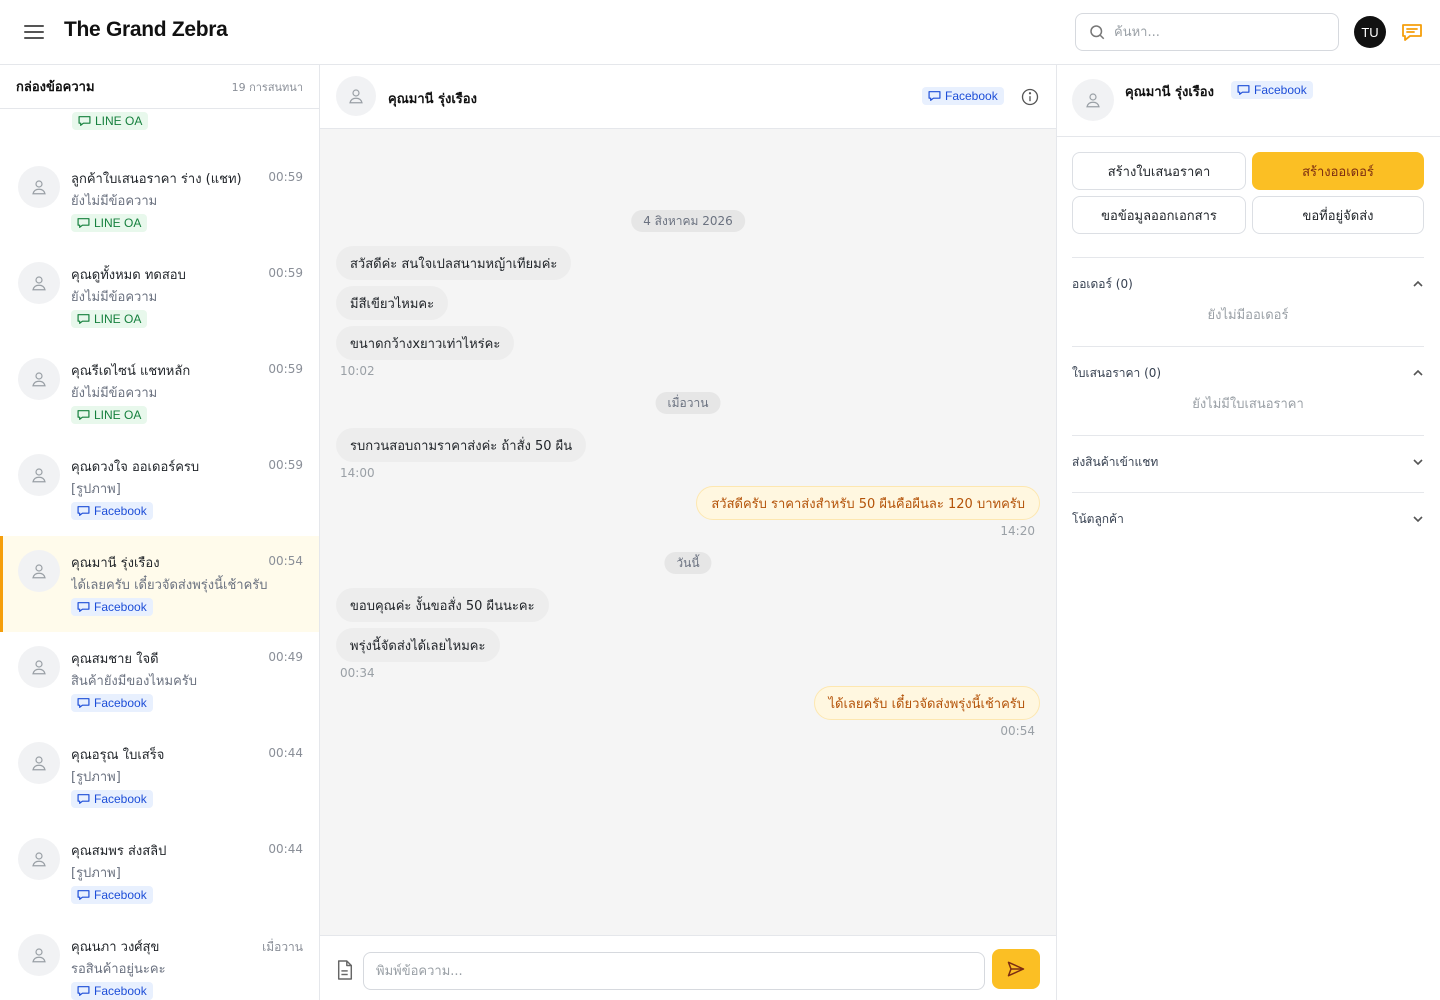  What do you see at coordinates (267, 87) in the screenshot?
I see `conversation-count: 19 การสนทนา` at bounding box center [267, 87].